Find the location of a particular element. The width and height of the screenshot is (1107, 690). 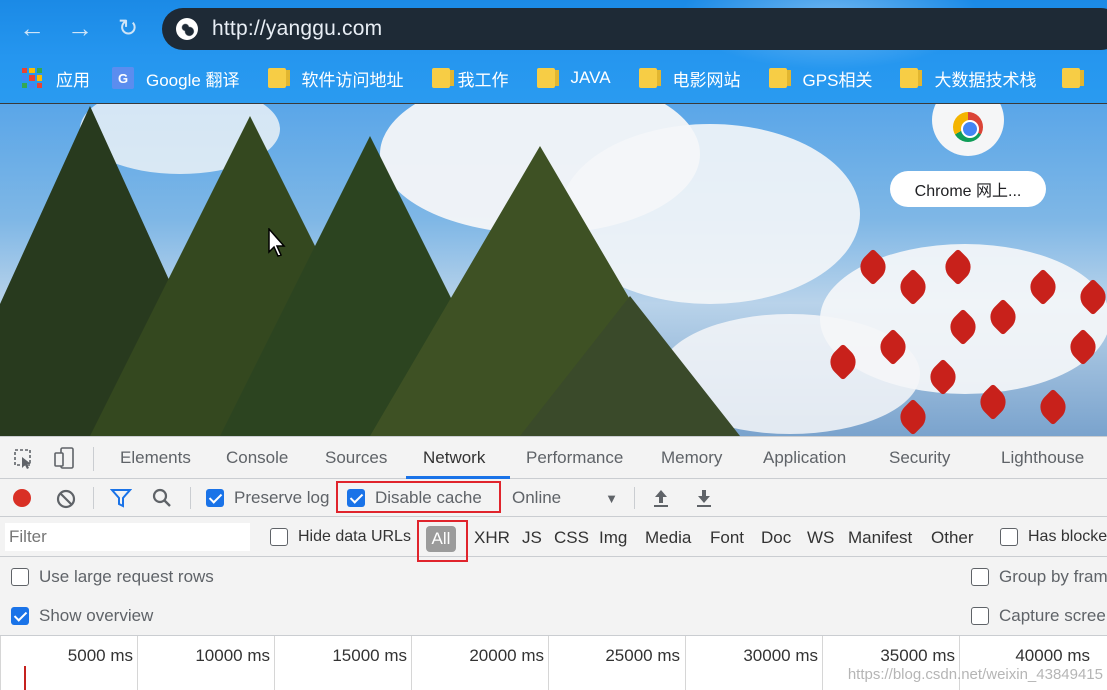

tab-application: Application is located at coordinates (804, 458).